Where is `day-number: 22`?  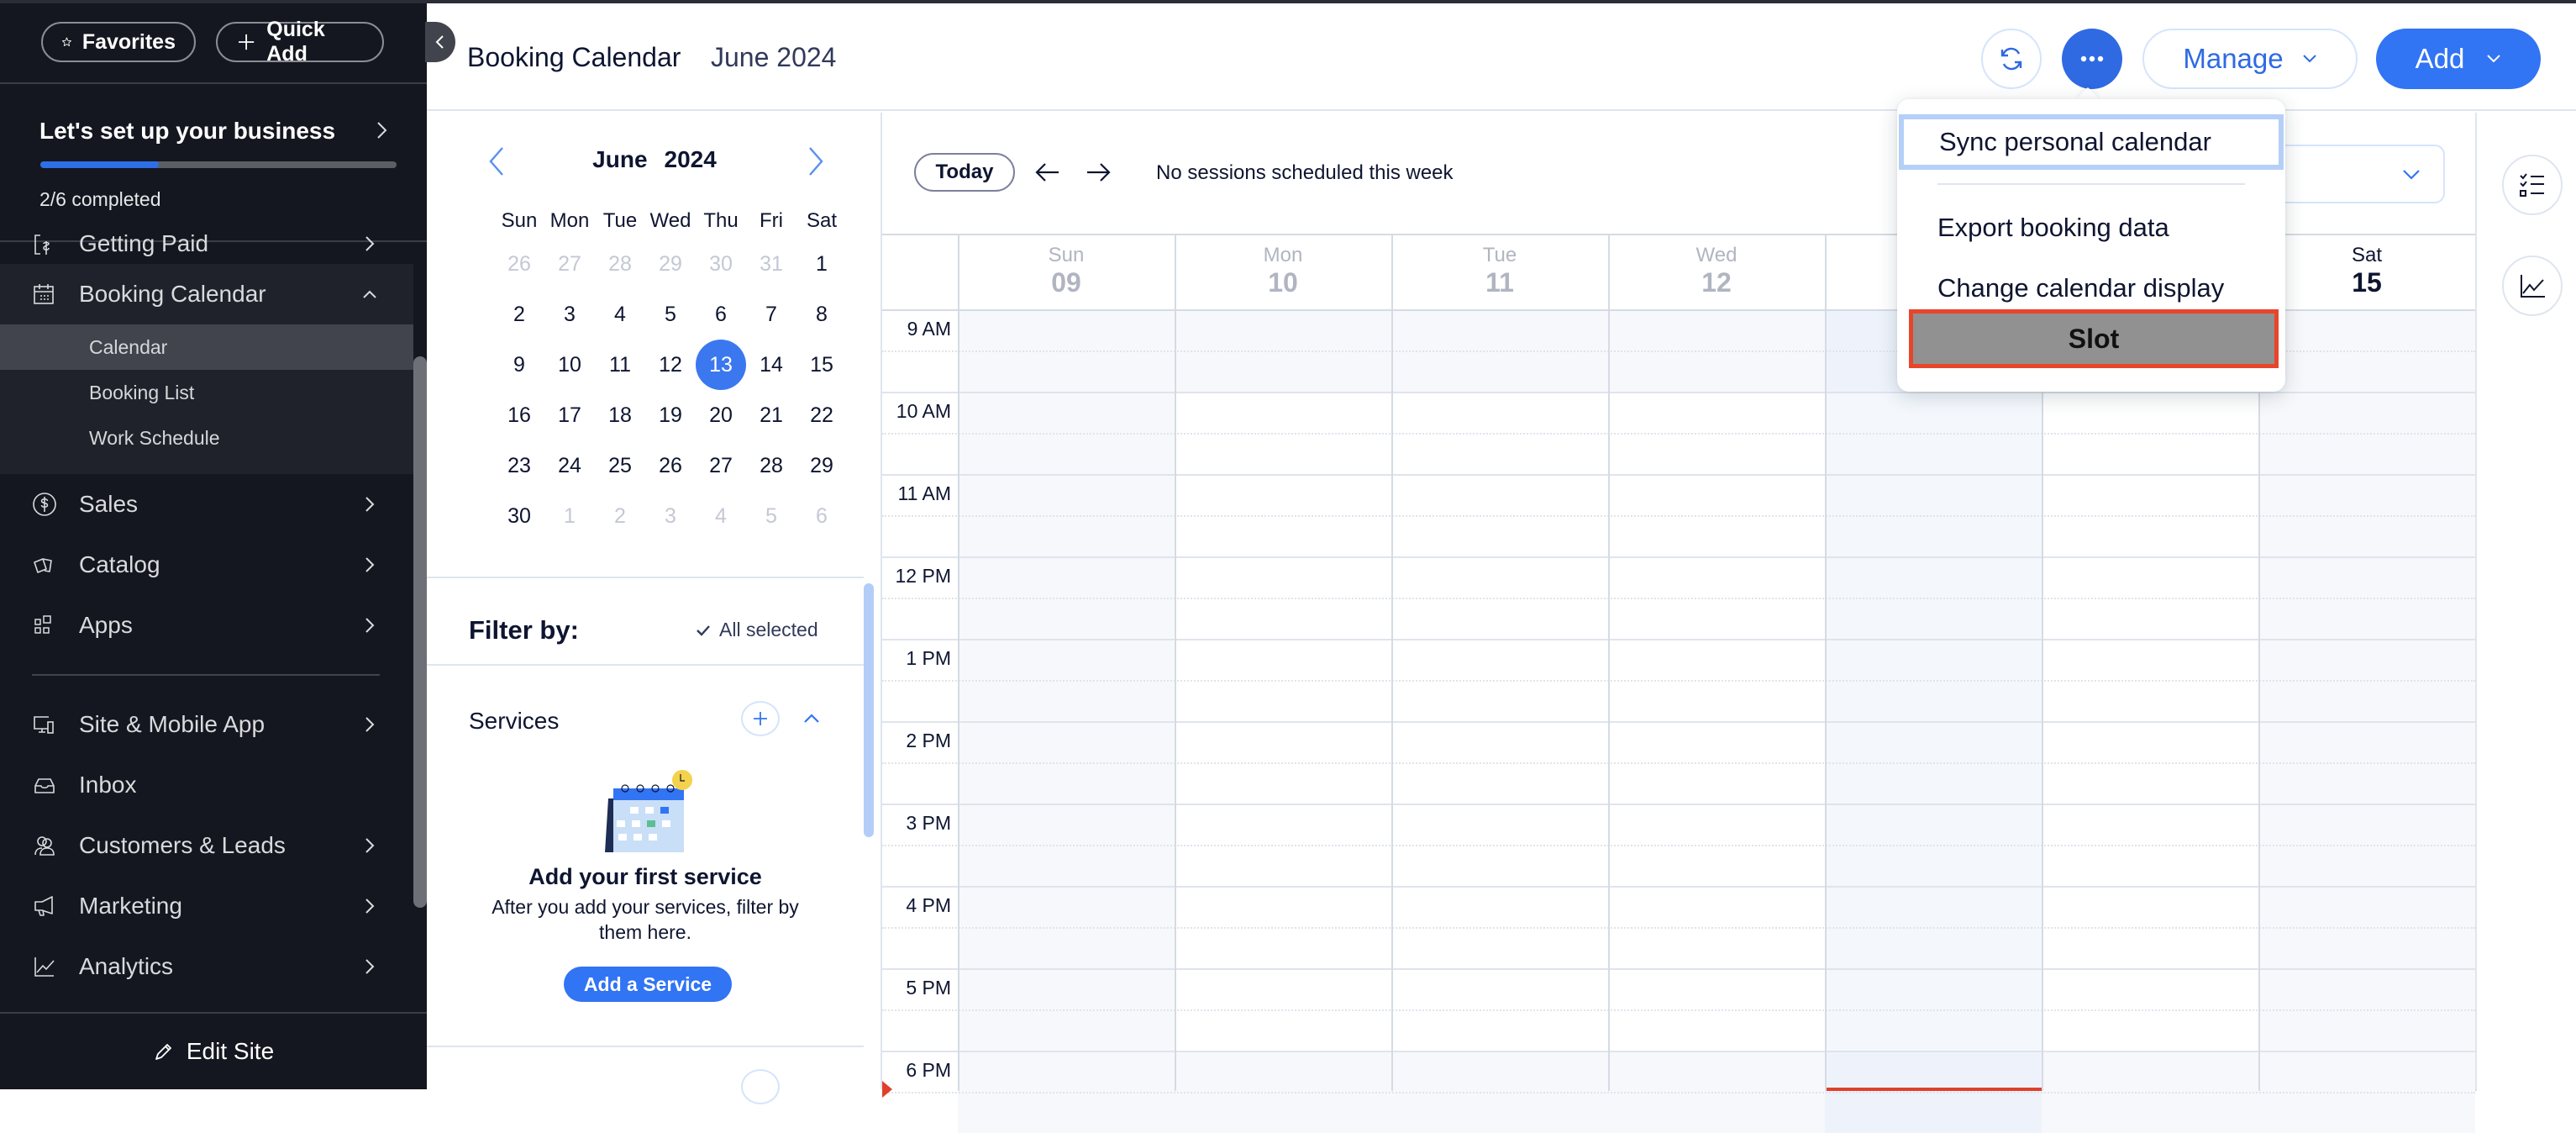 day-number: 22 is located at coordinates (821, 415).